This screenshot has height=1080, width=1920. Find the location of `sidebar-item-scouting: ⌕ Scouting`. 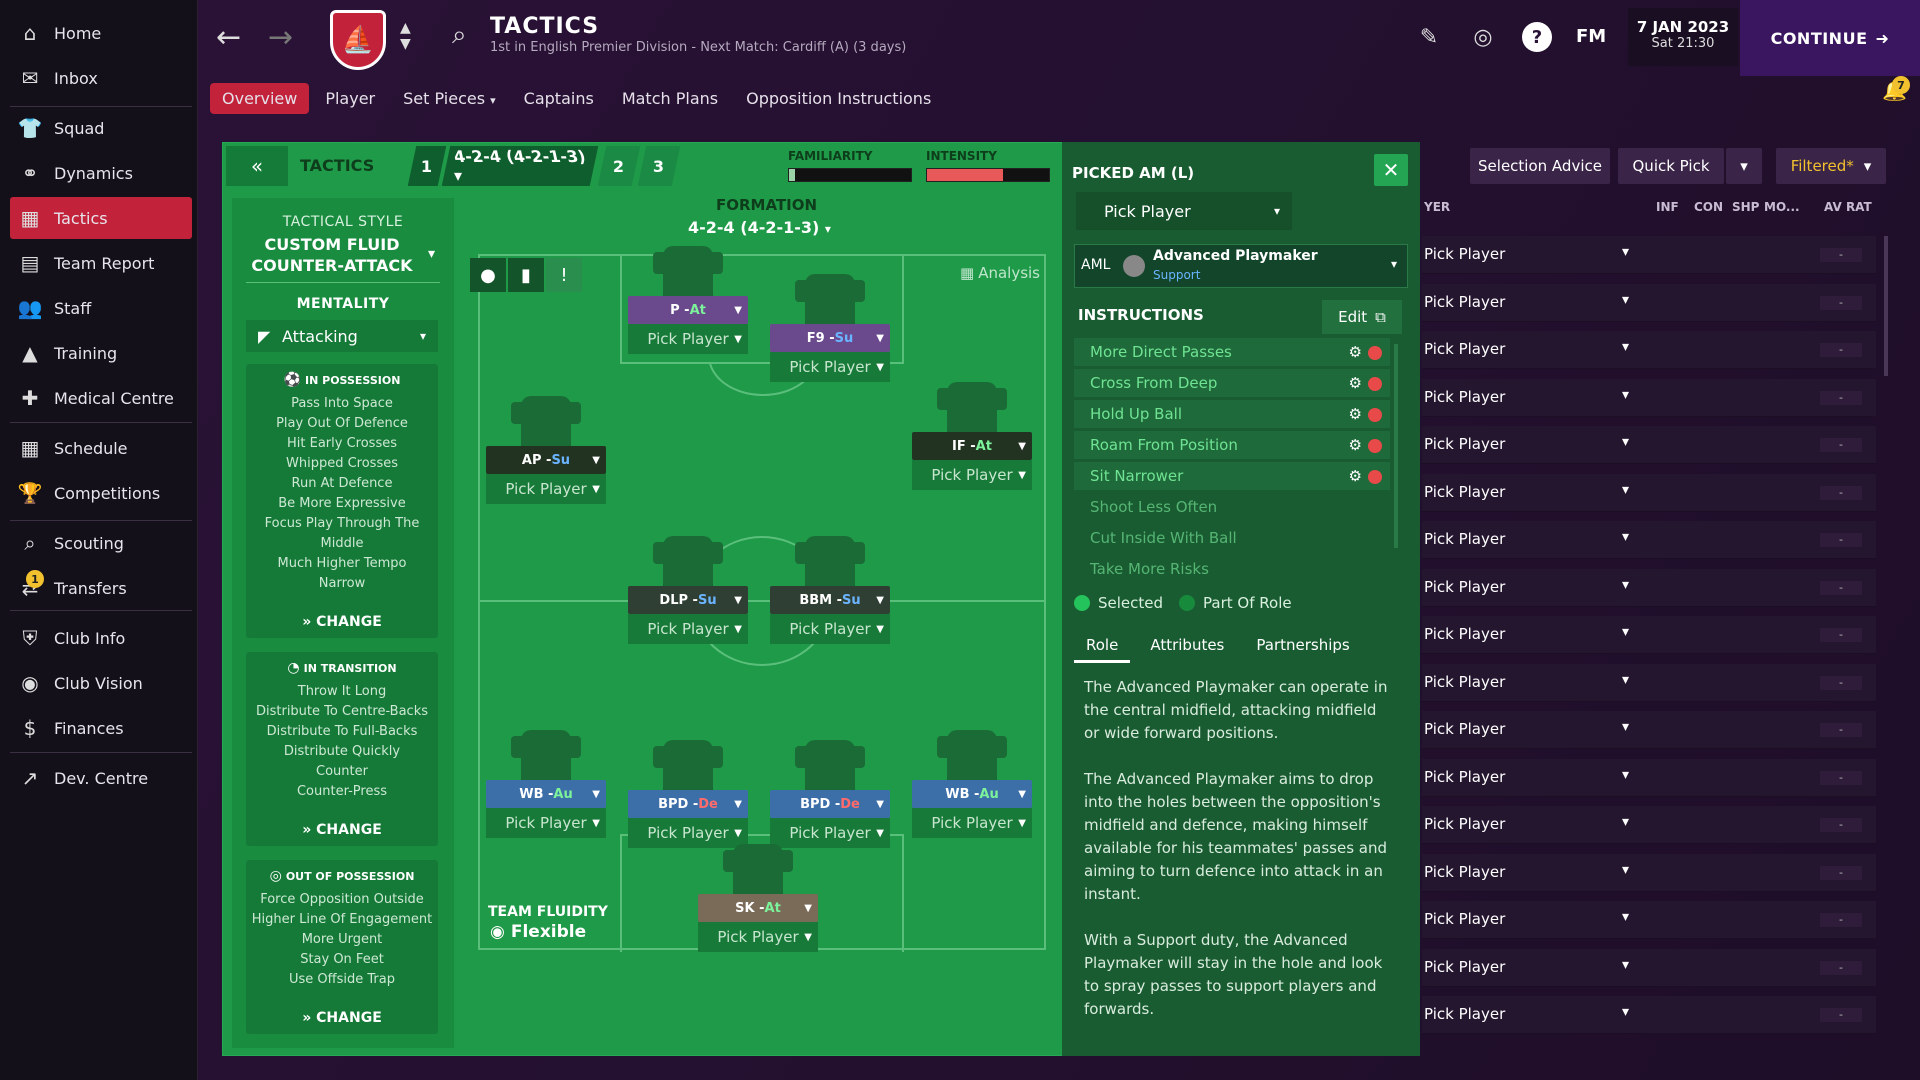

sidebar-item-scouting: ⌕ Scouting is located at coordinates (101, 543).